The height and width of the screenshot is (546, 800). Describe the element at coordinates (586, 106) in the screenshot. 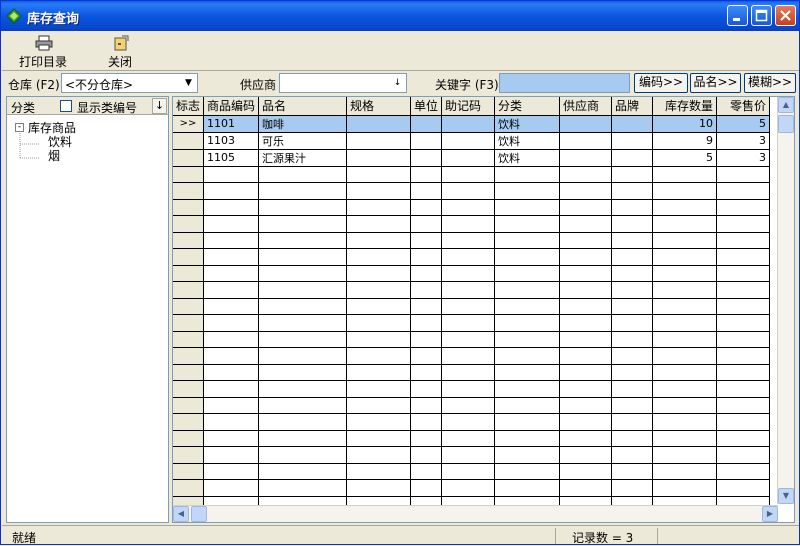

I see `col-header-supplier: 供应商` at that location.